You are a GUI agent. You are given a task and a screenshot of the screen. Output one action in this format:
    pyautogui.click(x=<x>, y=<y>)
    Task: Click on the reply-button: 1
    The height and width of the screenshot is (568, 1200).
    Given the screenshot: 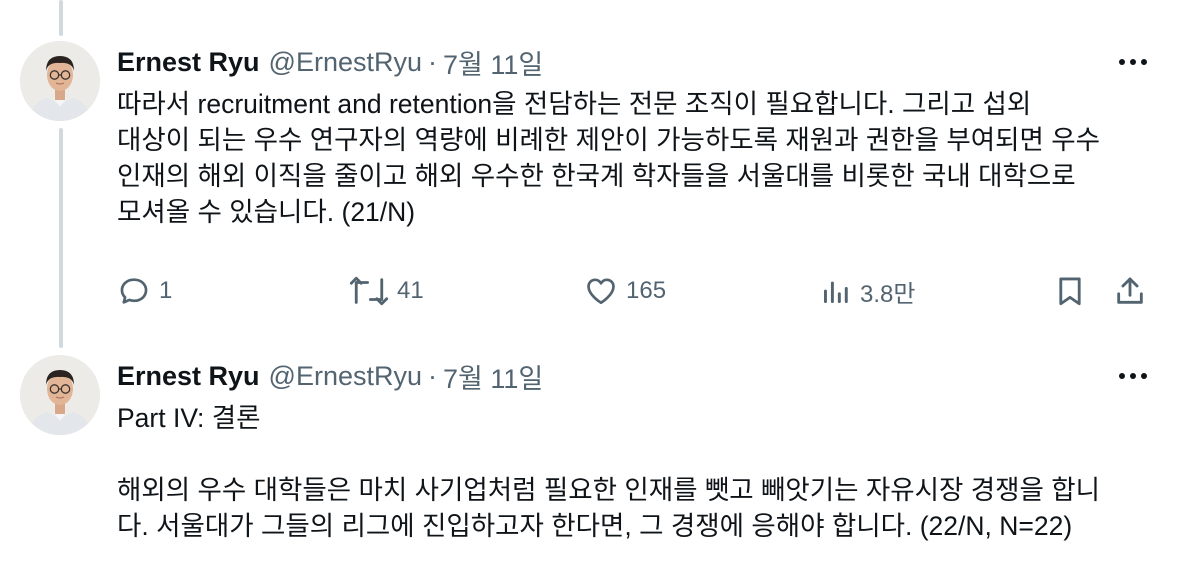 What is the action you would take?
    pyautogui.click(x=144, y=291)
    